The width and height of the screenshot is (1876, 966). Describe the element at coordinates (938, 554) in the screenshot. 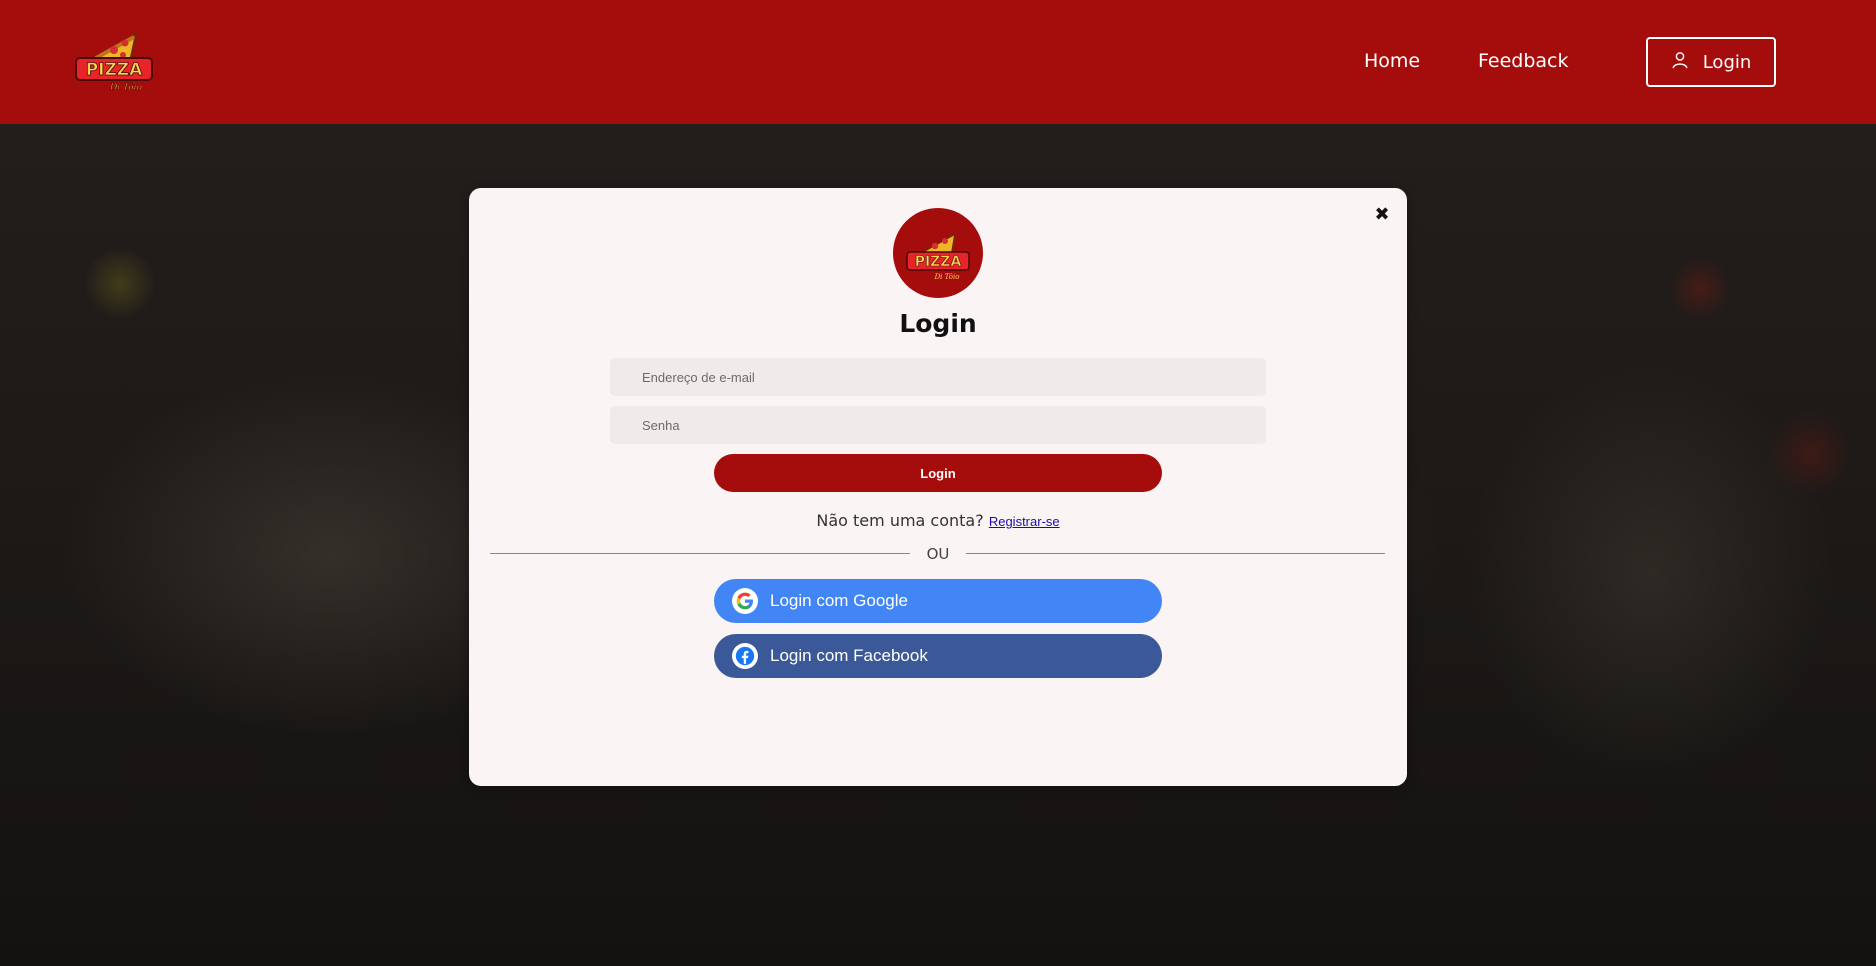

I see `divider-text: OU` at that location.